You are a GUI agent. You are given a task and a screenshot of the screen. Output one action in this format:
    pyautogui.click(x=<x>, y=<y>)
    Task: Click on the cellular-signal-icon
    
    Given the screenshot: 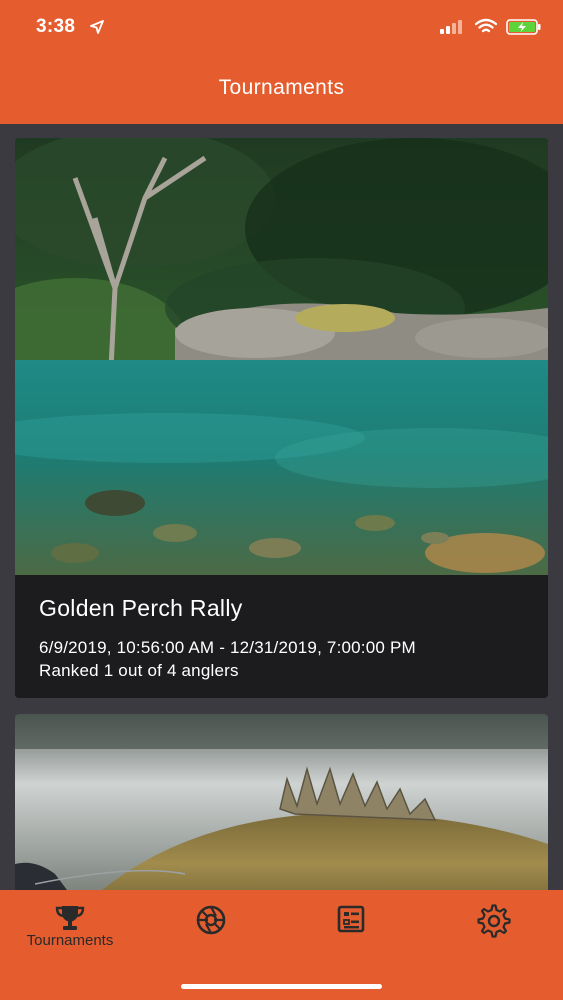 What is the action you would take?
    pyautogui.click(x=453, y=29)
    